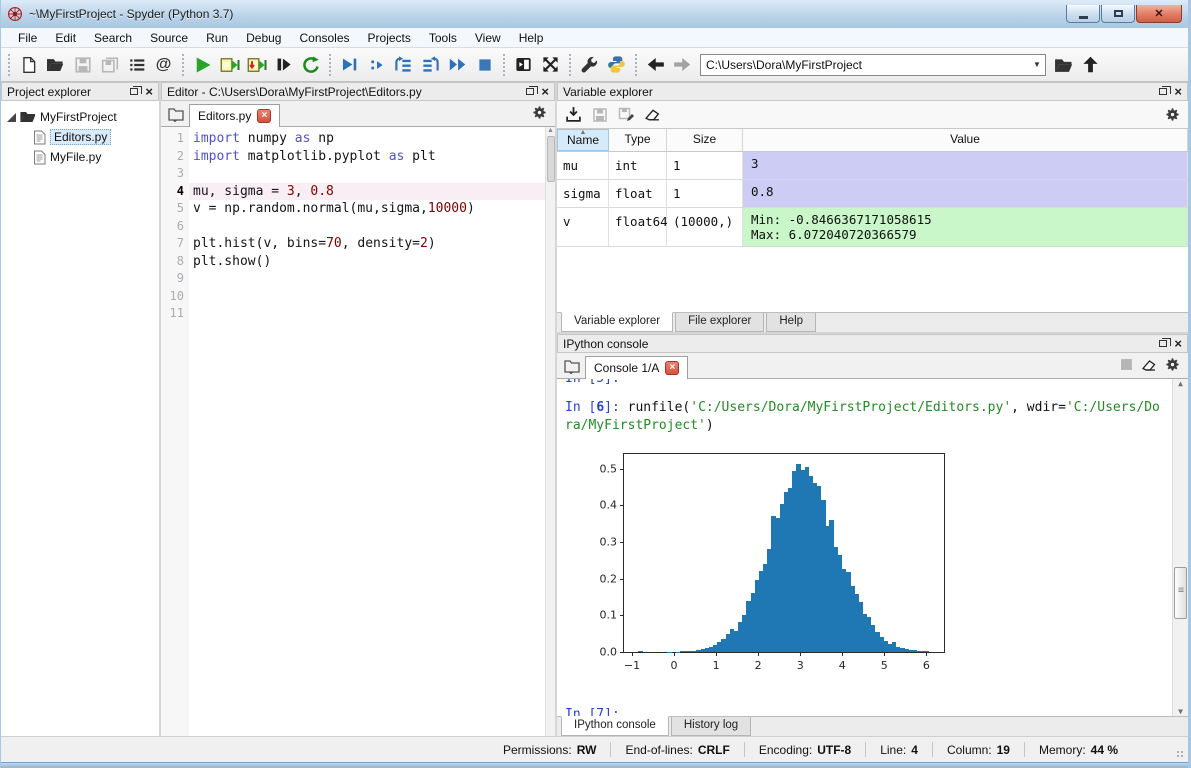 This screenshot has width=1191, height=768. Describe the element at coordinates (872, 166) in the screenshot. I see `variable-row-mu: mu int 1 3` at that location.